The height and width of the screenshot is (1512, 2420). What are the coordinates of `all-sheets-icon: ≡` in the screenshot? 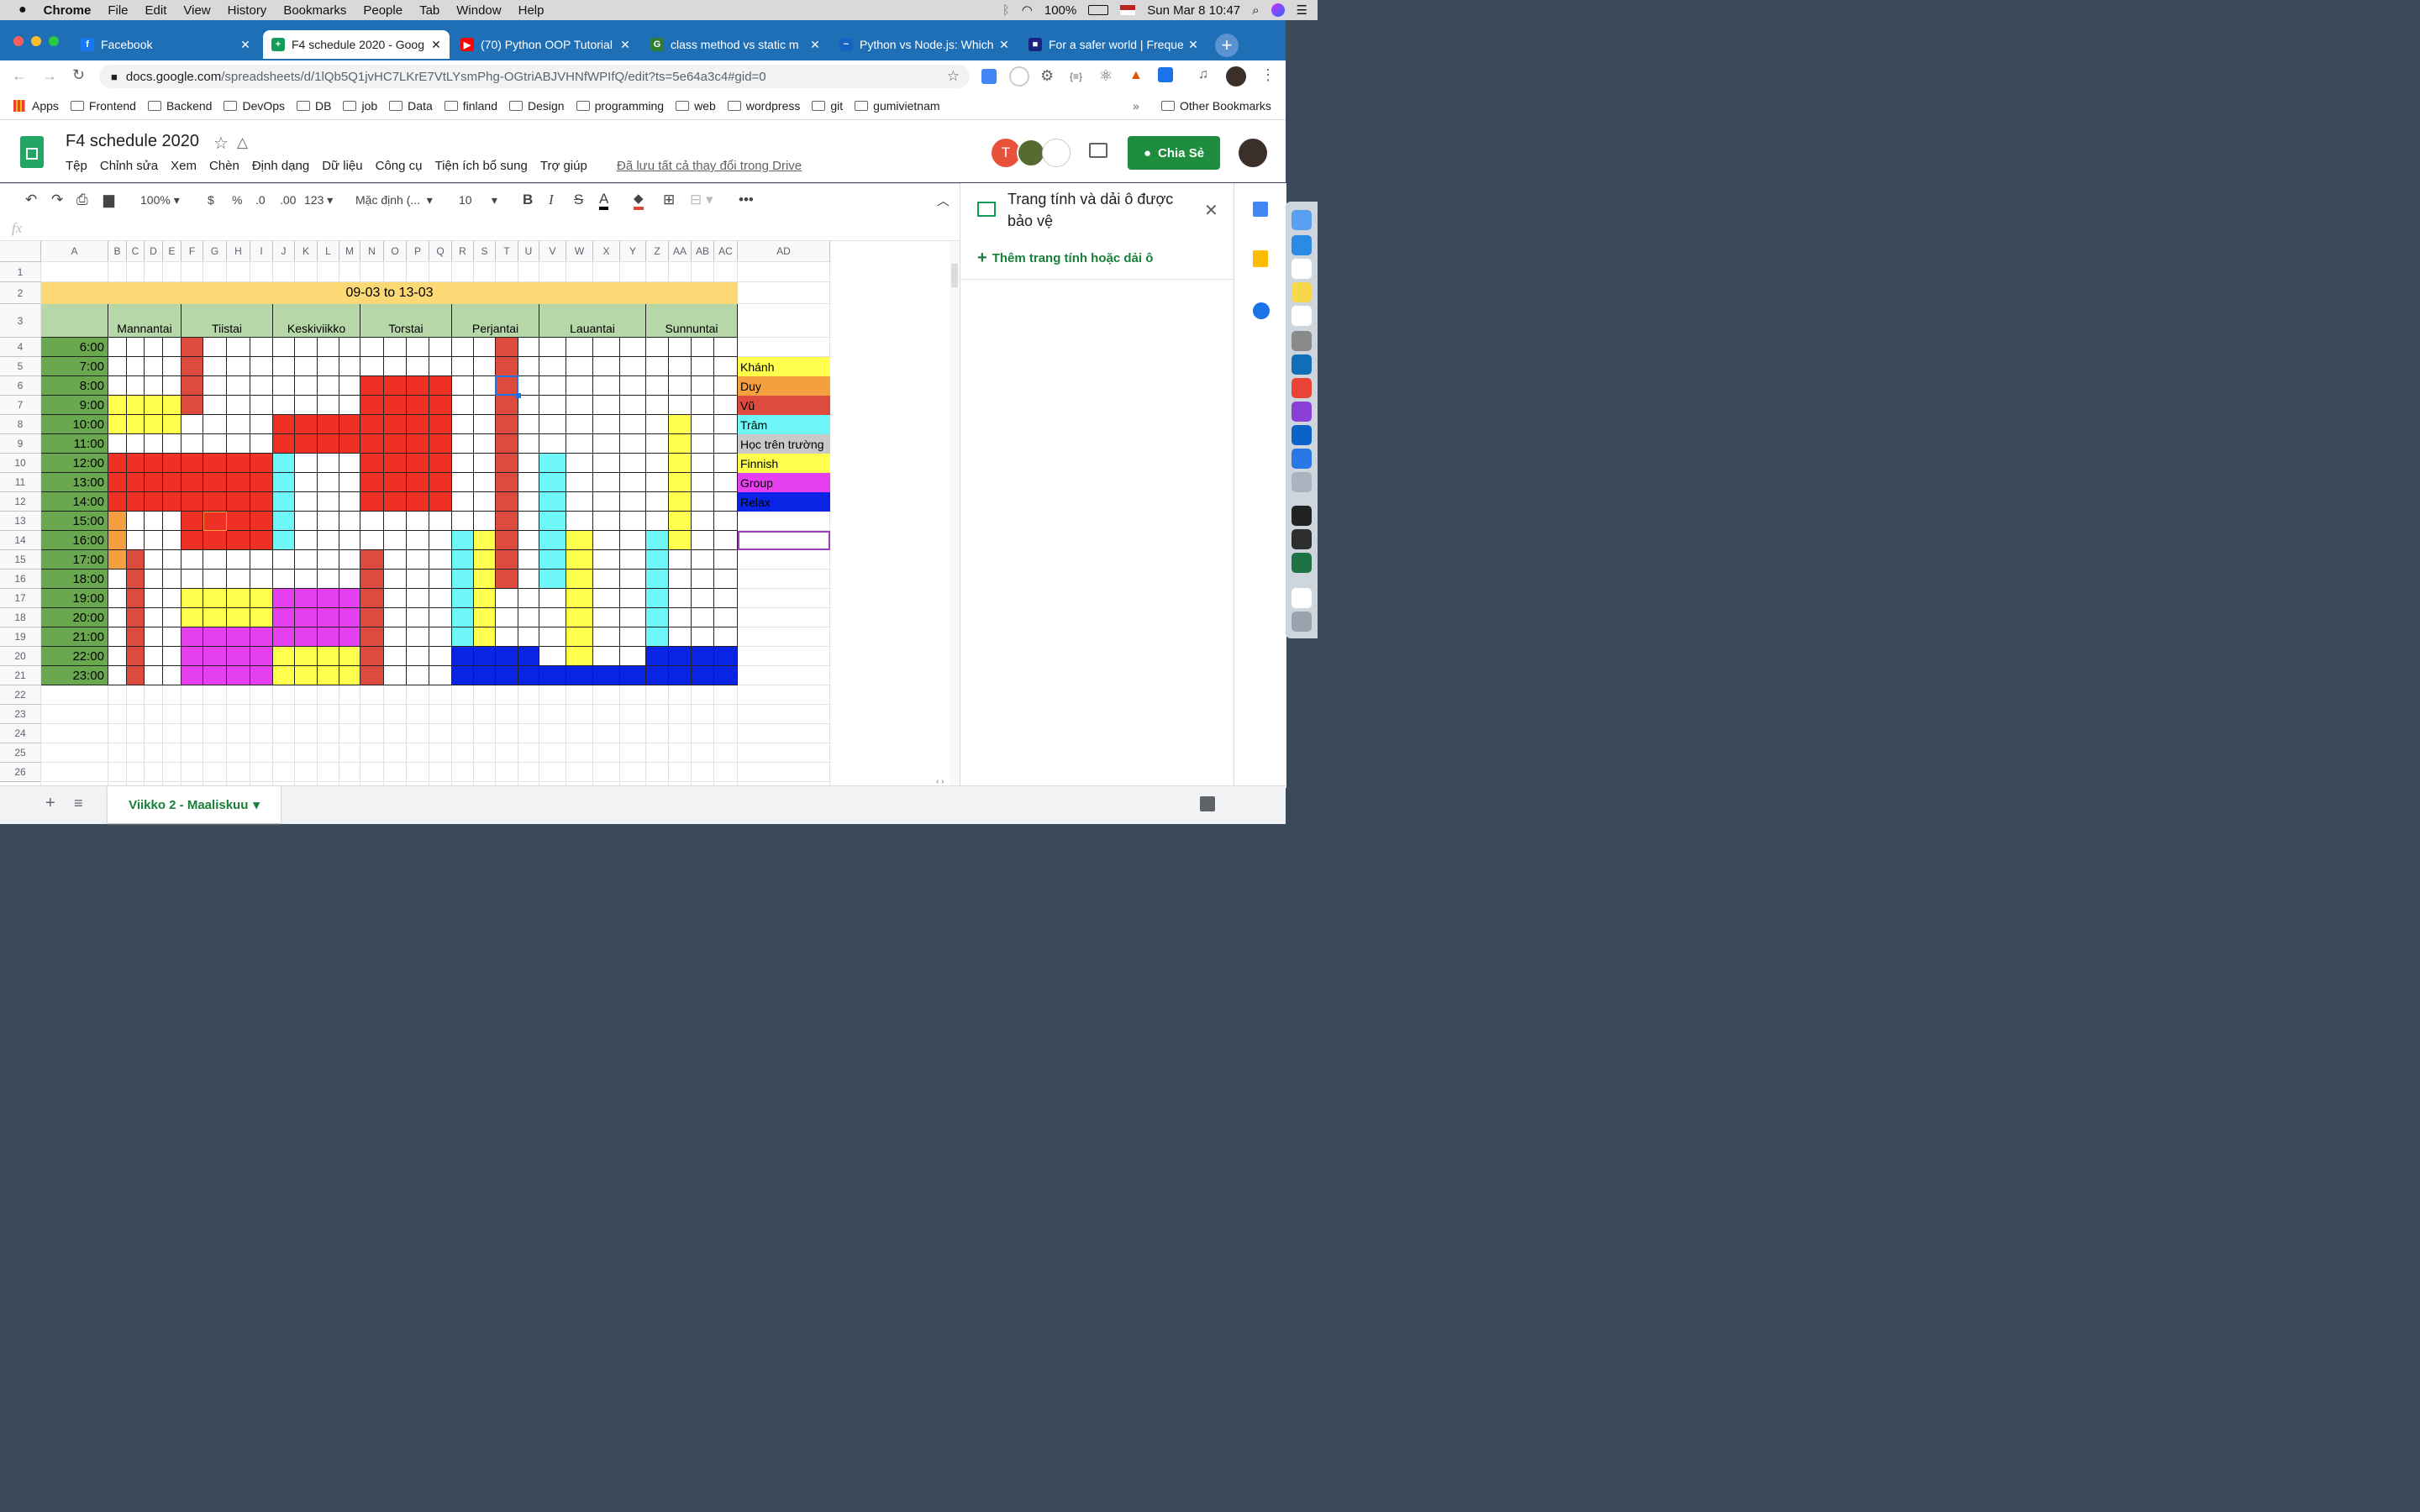 It's located at (78, 803).